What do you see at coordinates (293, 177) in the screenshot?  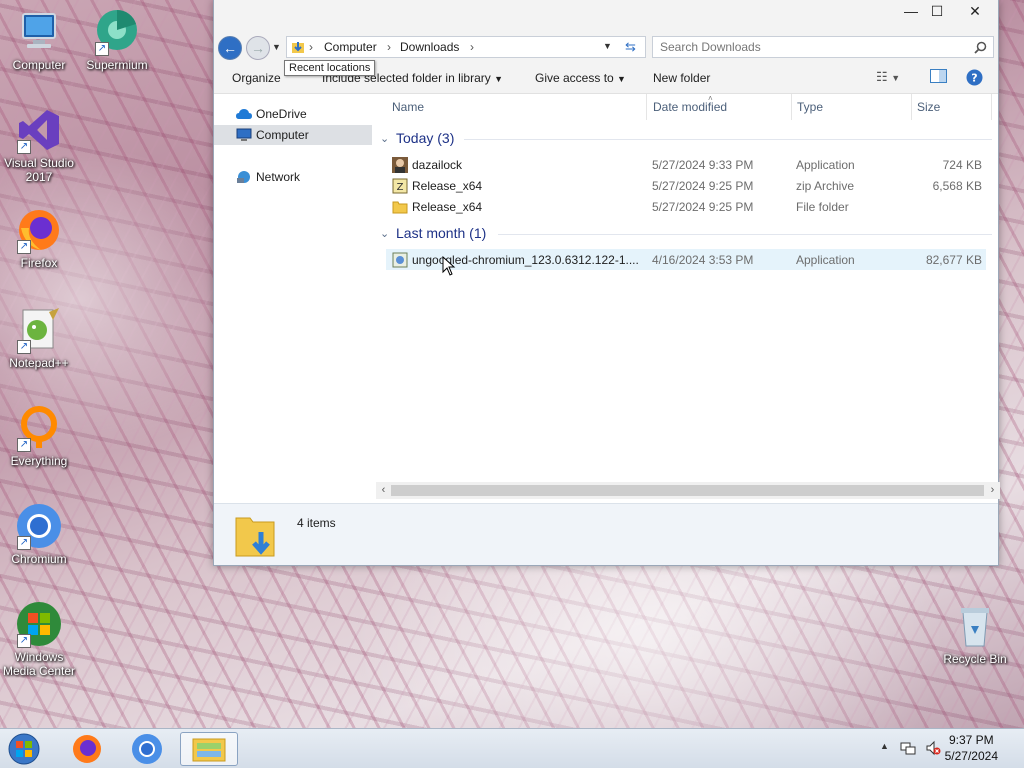 I see `nav-item-network: Network` at bounding box center [293, 177].